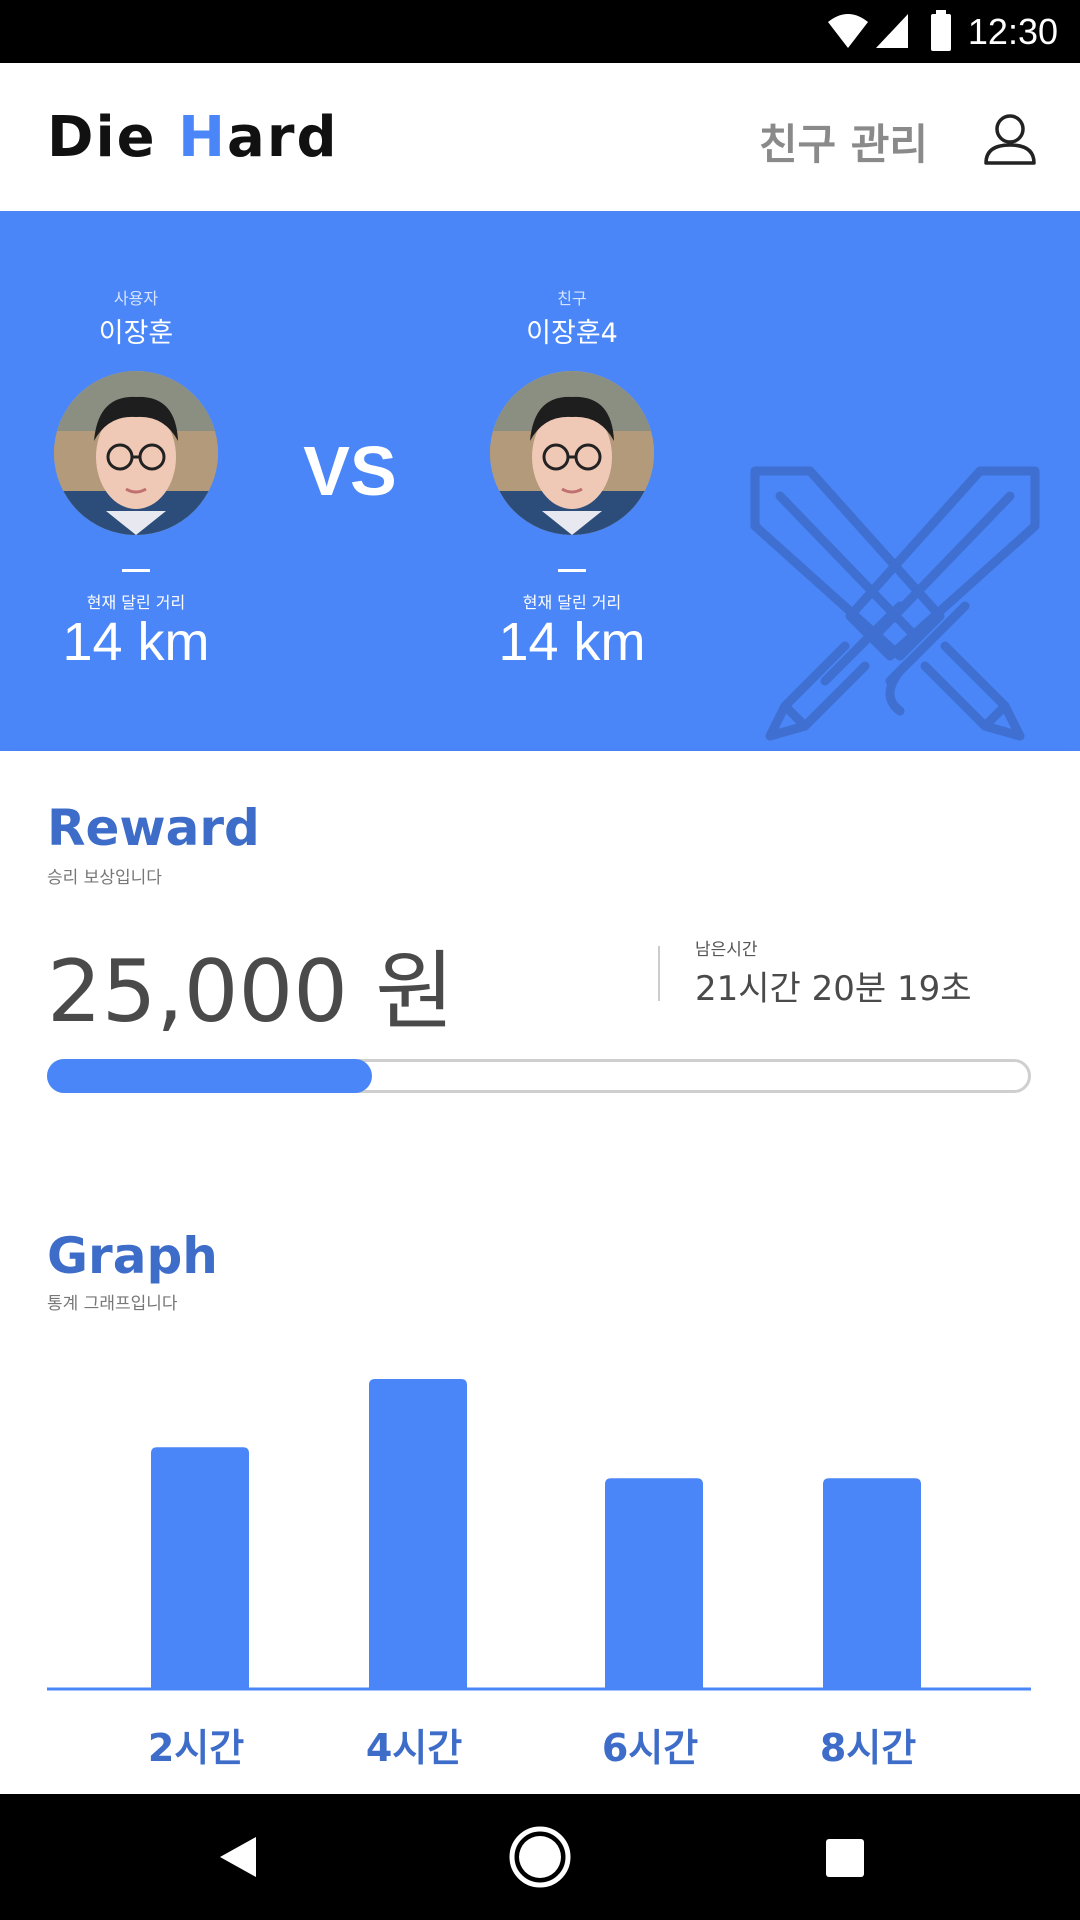 The width and height of the screenshot is (1080, 1920). Describe the element at coordinates (136, 642) in the screenshot. I see `user-distance: 14 km` at that location.